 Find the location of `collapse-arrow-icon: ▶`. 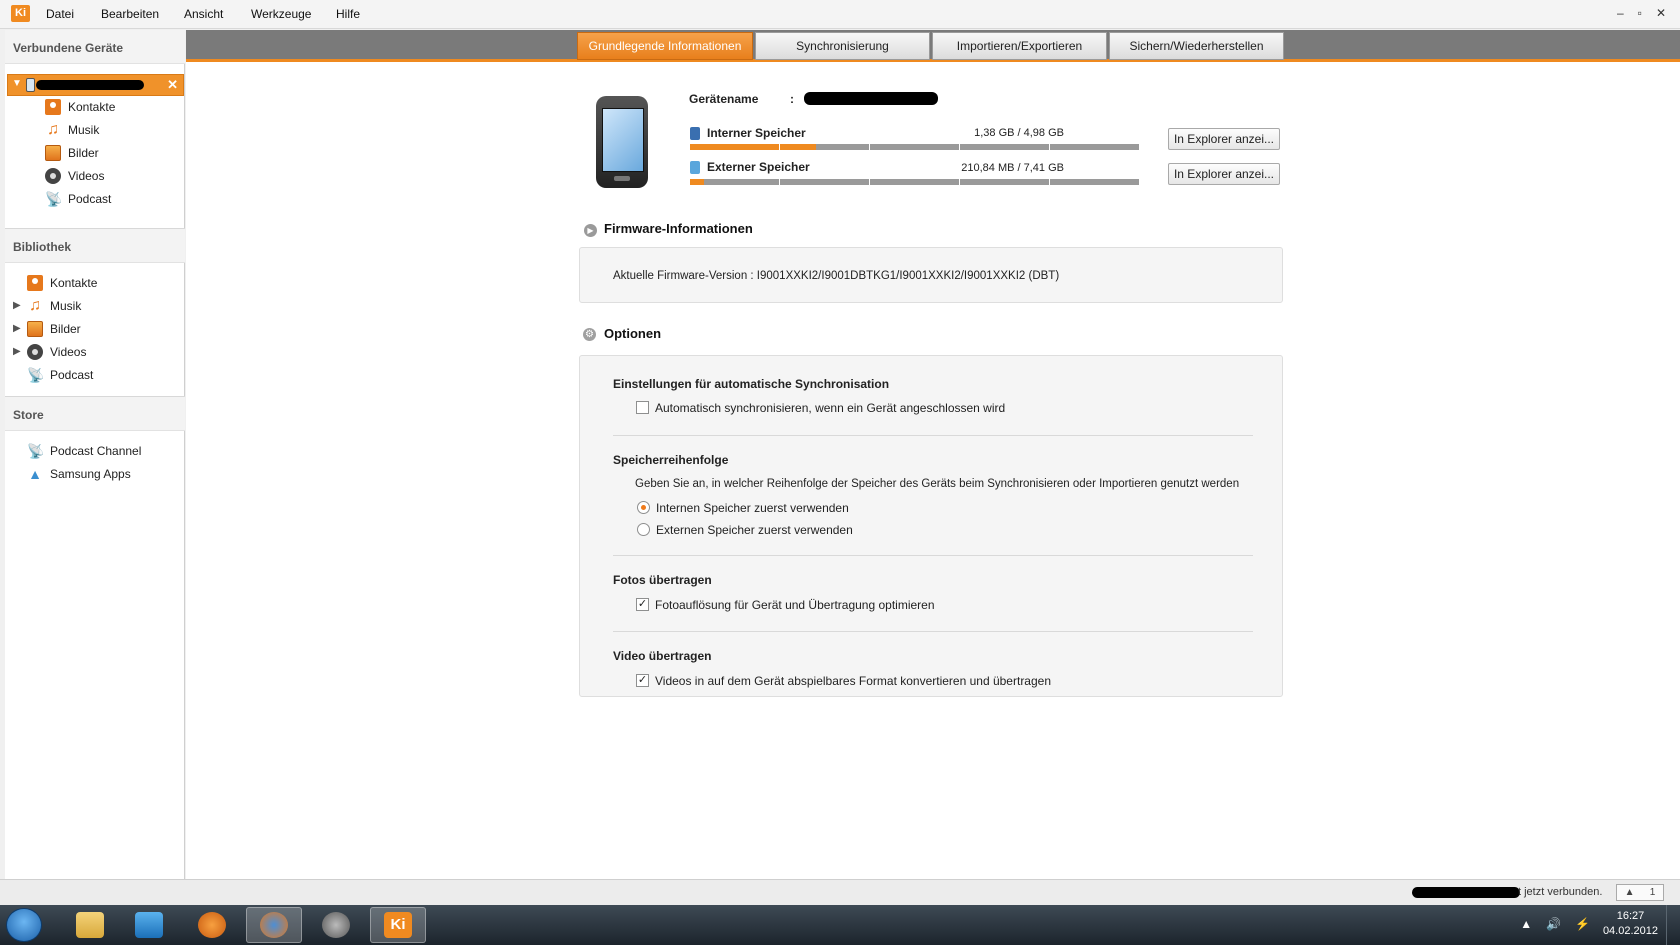

collapse-arrow-icon: ▶ is located at coordinates (590, 230).